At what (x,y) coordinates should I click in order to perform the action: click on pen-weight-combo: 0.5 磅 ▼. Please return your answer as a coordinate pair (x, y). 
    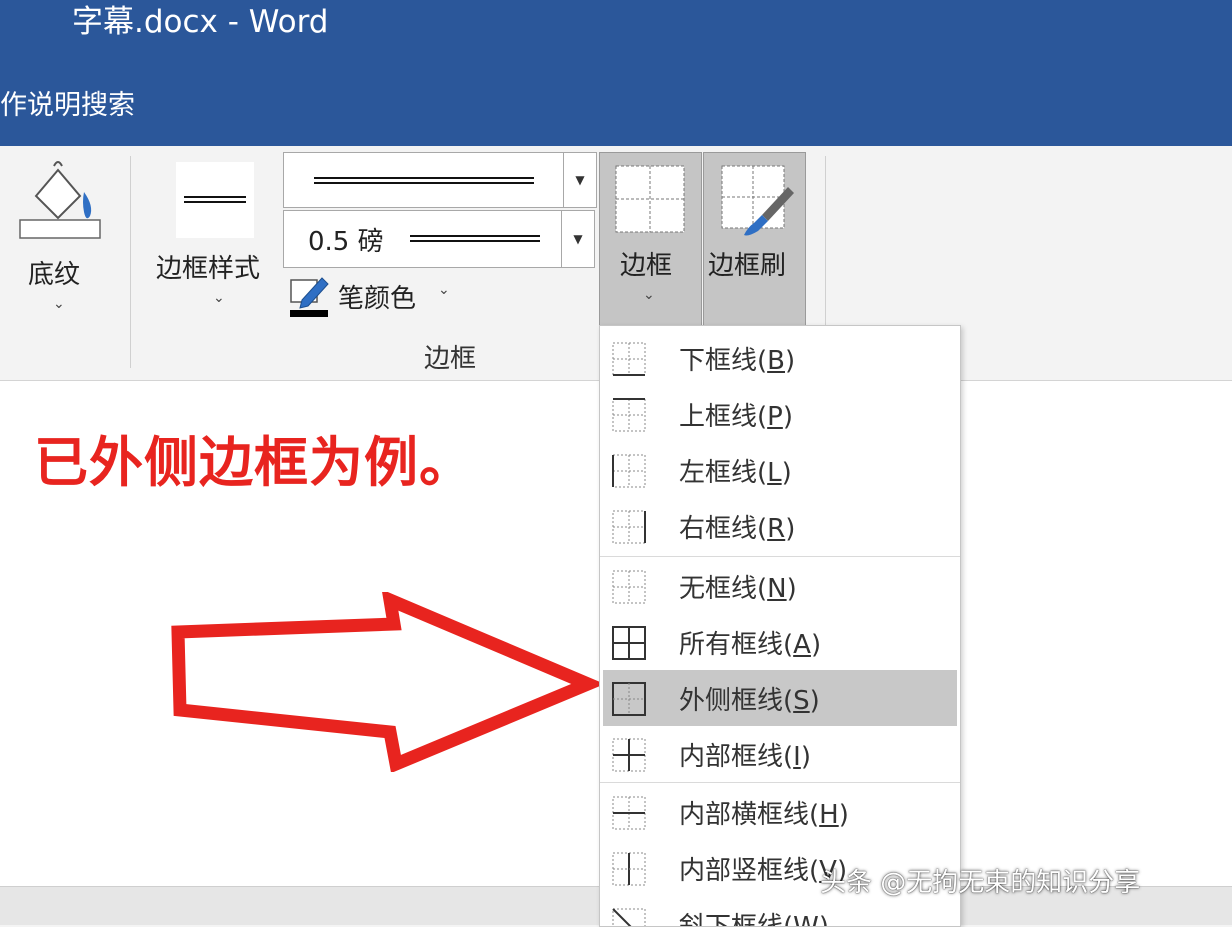
    Looking at the image, I should click on (439, 239).